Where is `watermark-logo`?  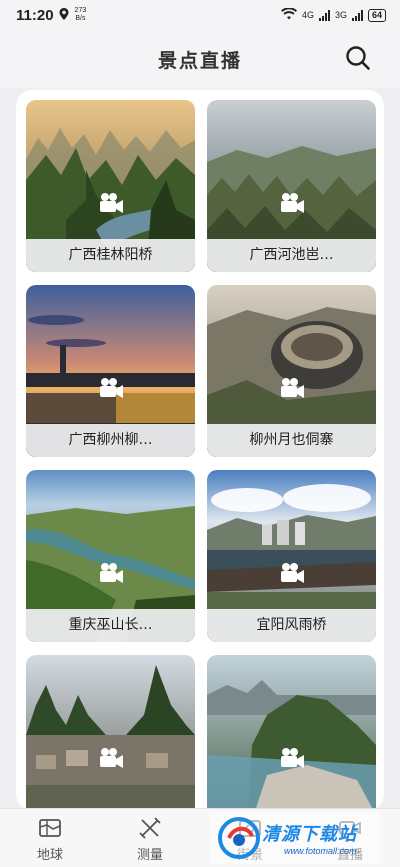
watermark-logo is located at coordinates (239, 838).